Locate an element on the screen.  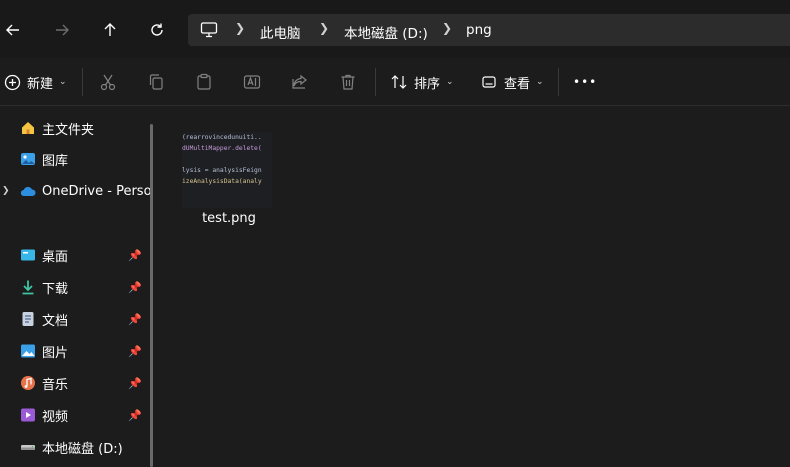
paste-button is located at coordinates (204, 82).